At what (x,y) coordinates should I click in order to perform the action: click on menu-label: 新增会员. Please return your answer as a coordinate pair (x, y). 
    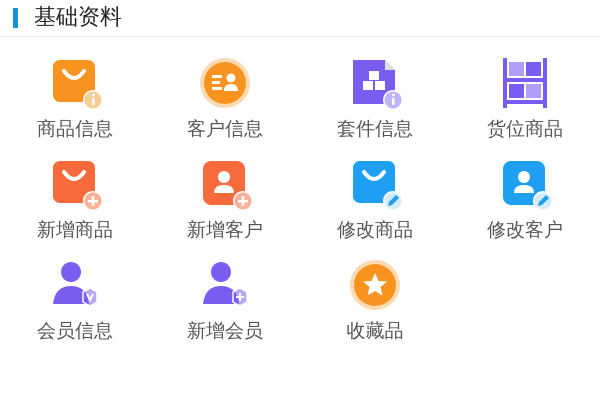
    Looking at the image, I should click on (225, 331).